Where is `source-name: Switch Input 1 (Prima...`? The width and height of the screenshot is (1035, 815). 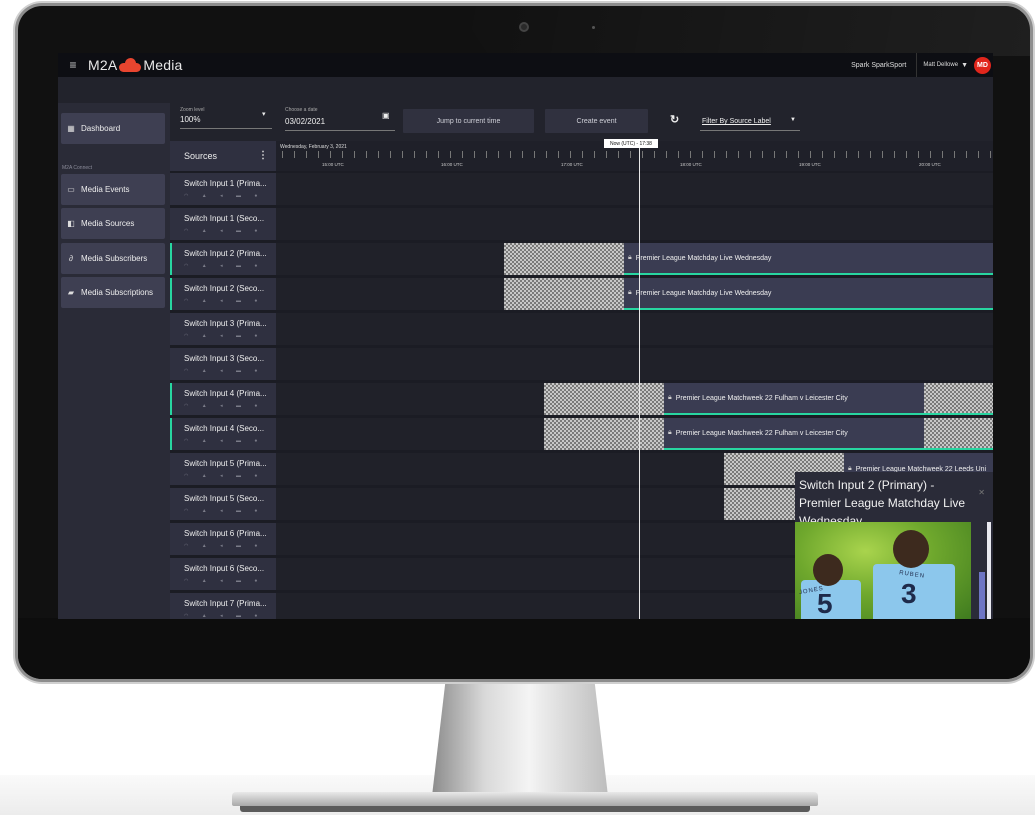
source-name: Switch Input 1 (Prima... is located at coordinates (225, 183).